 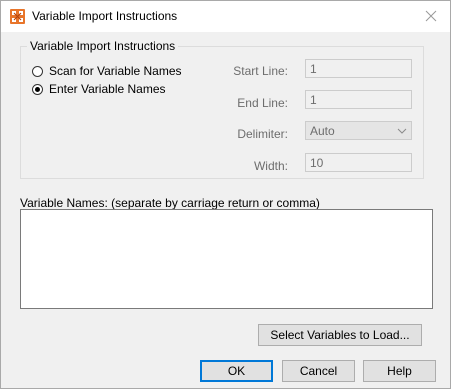 What do you see at coordinates (236, 371) in the screenshot?
I see `ok-button: OK` at bounding box center [236, 371].